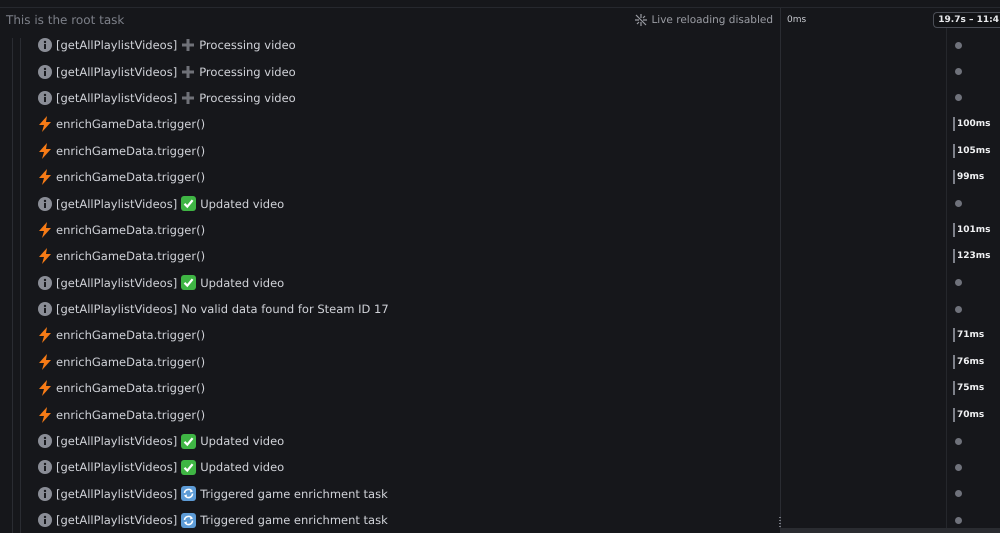  Describe the element at coordinates (65, 20) in the screenshot. I see `task-title: This is the root task` at that location.